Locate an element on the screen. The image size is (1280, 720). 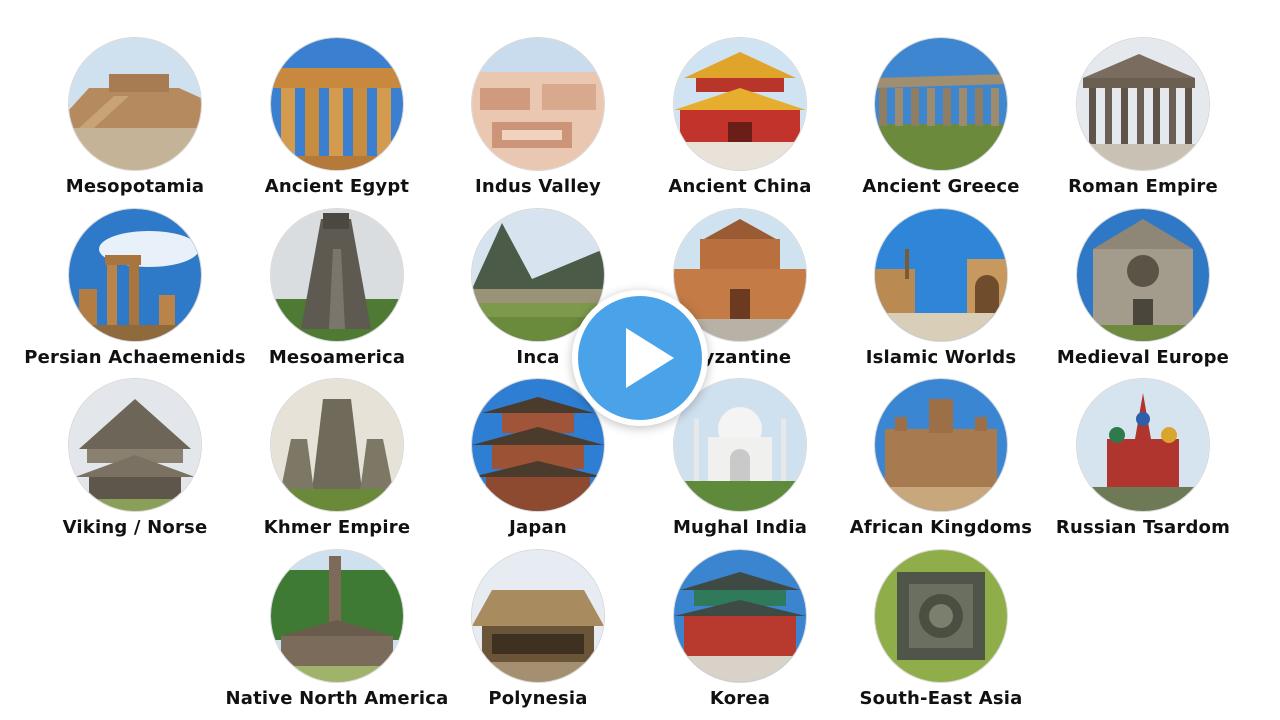
tile-ancient-greece: Ancient Greece is located at coordinates (941, 123).